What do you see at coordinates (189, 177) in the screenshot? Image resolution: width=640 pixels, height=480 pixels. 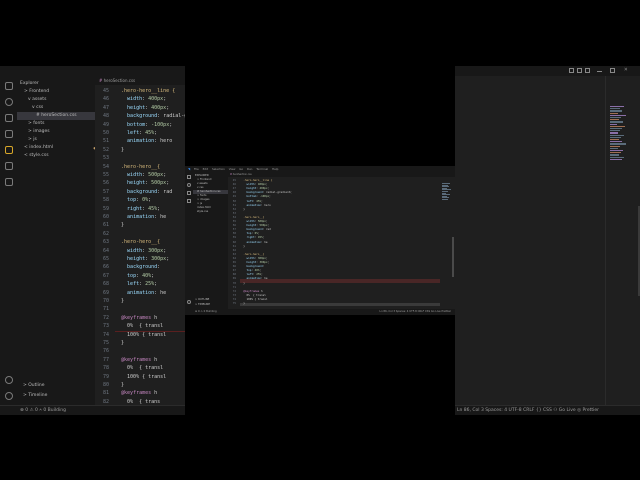 I see `center-explorer-icon` at bounding box center [189, 177].